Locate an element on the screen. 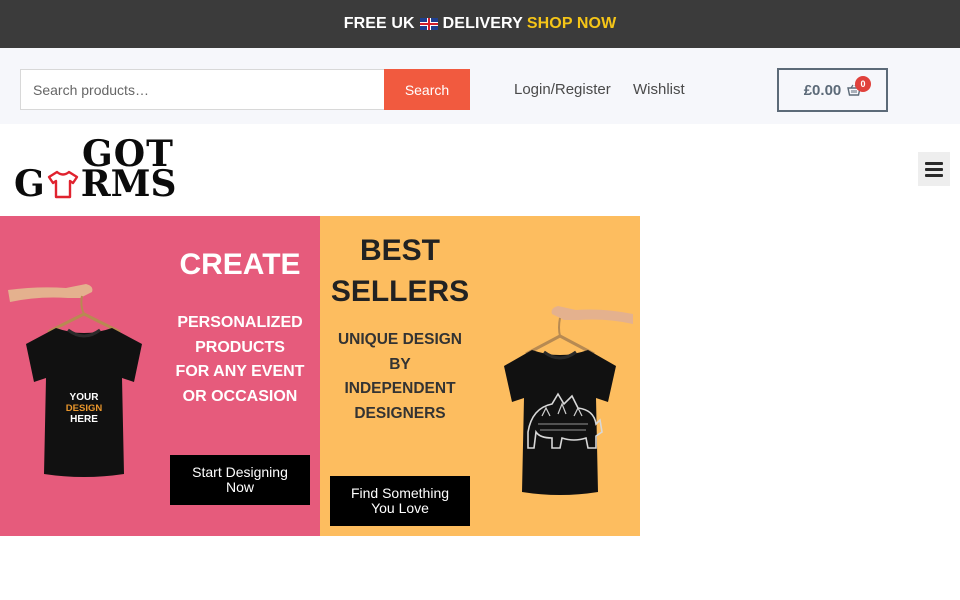  site-logo: GOT G RMS is located at coordinates (97, 169).